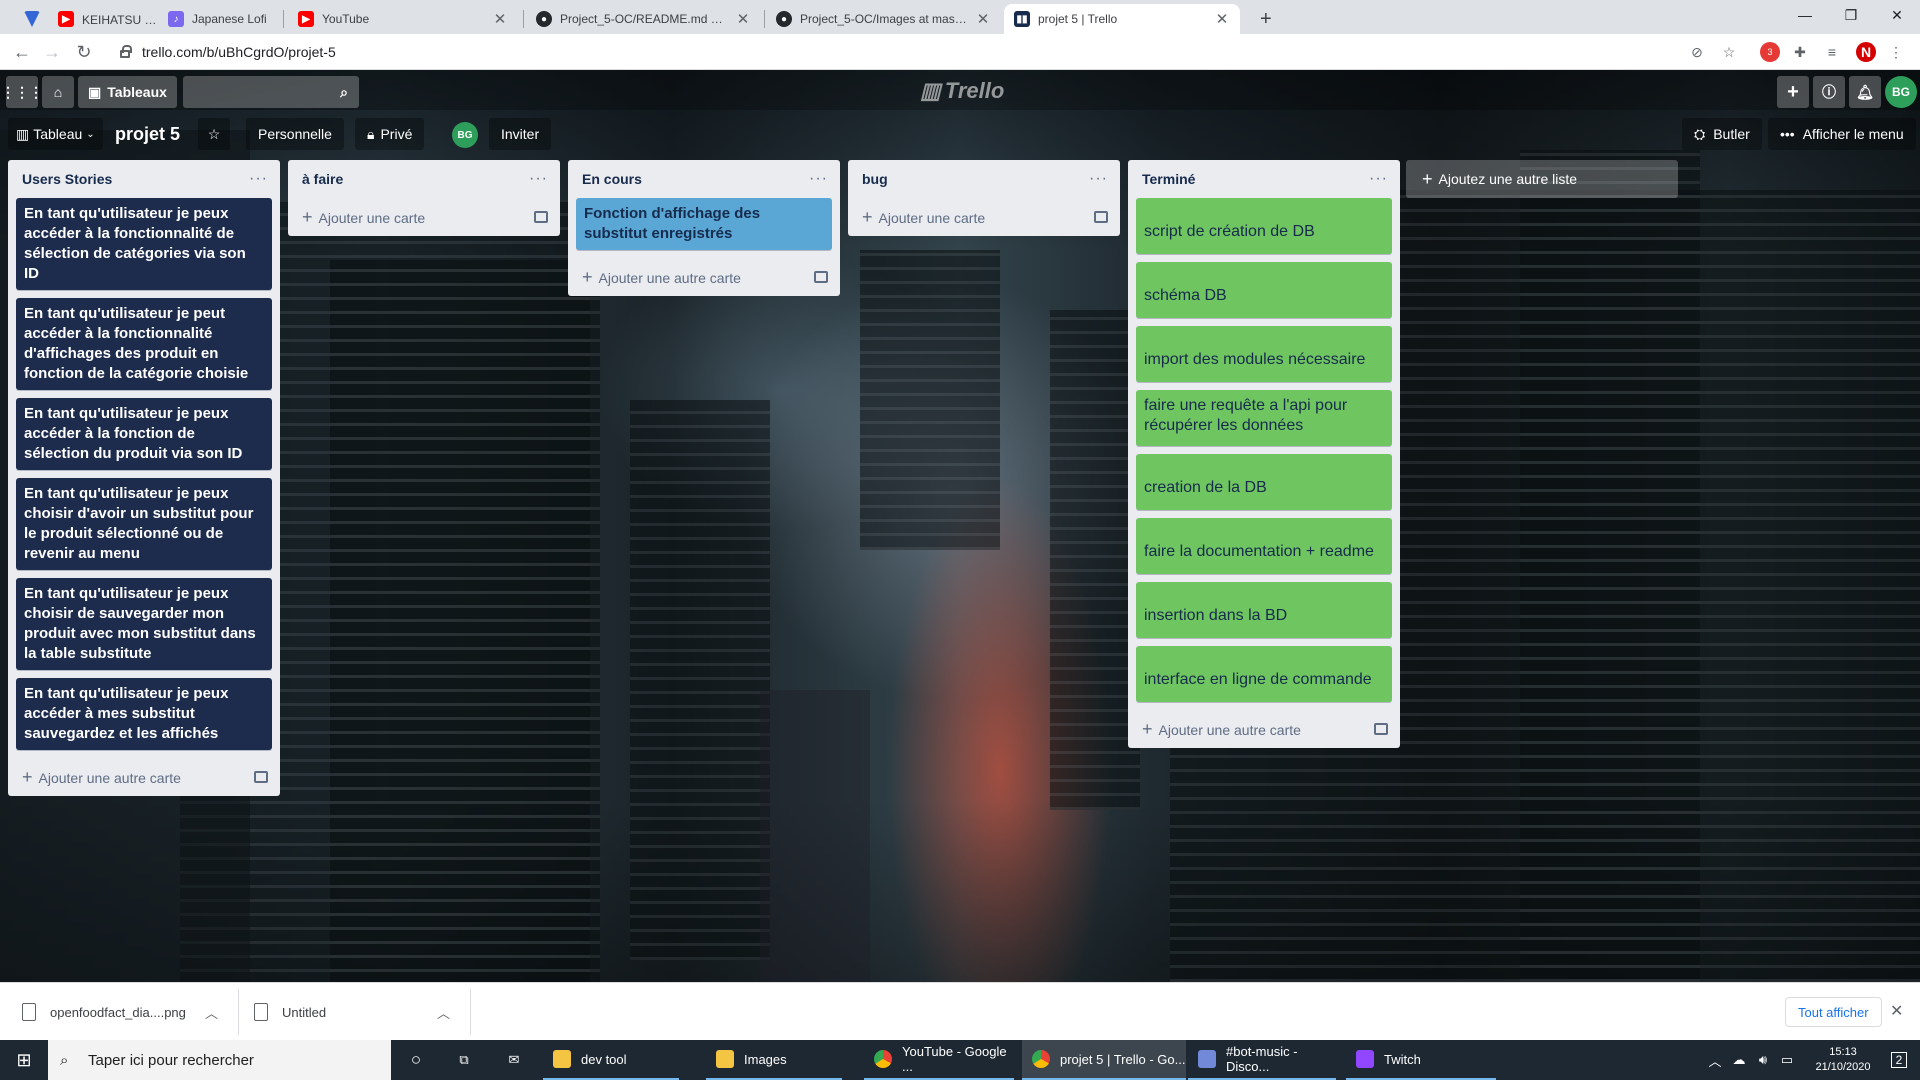 The width and height of the screenshot is (1920, 1080). What do you see at coordinates (359, 1012) in the screenshot?
I see `download-item: Untitled ︿` at bounding box center [359, 1012].